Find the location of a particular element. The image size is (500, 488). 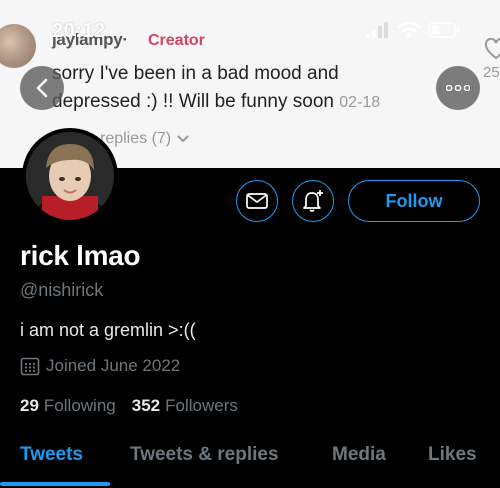

followers-count: 352 is located at coordinates (146, 405).